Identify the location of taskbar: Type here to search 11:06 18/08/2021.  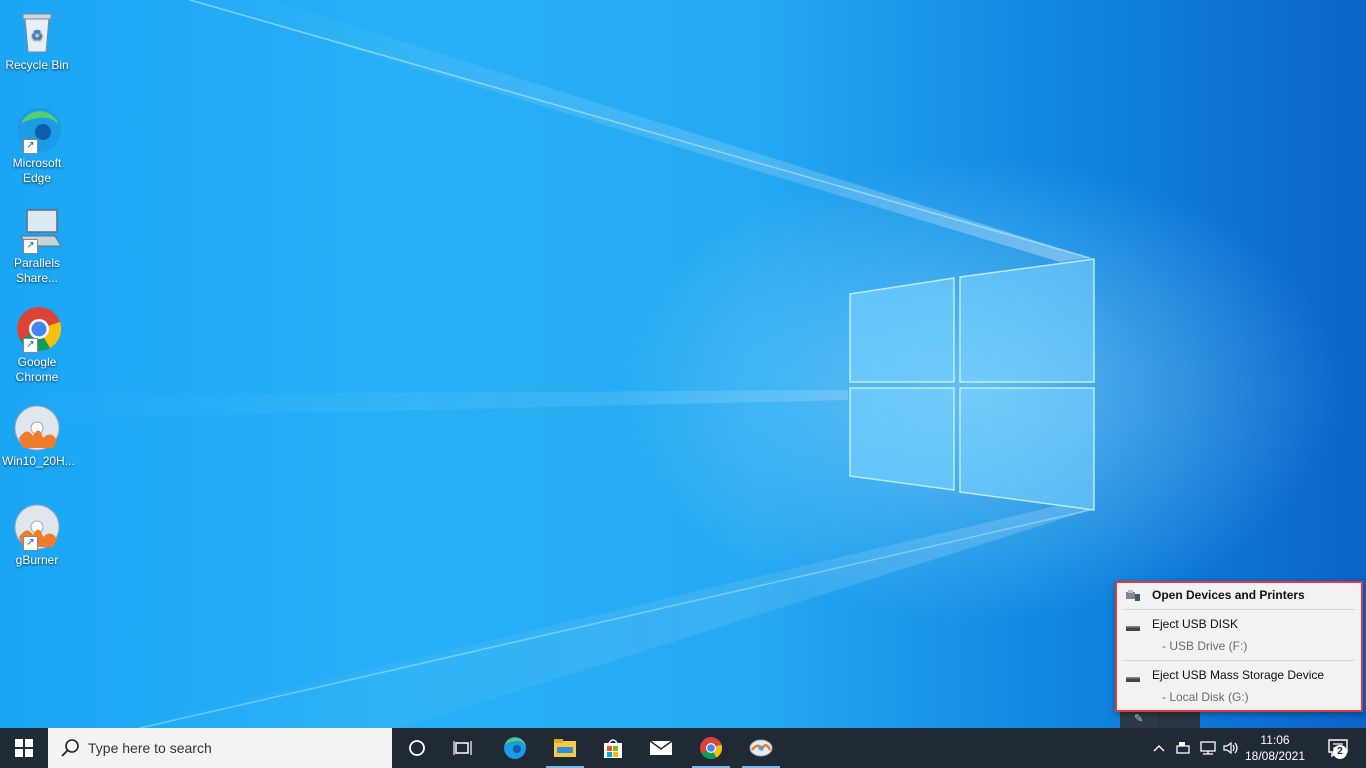
(683, 748).